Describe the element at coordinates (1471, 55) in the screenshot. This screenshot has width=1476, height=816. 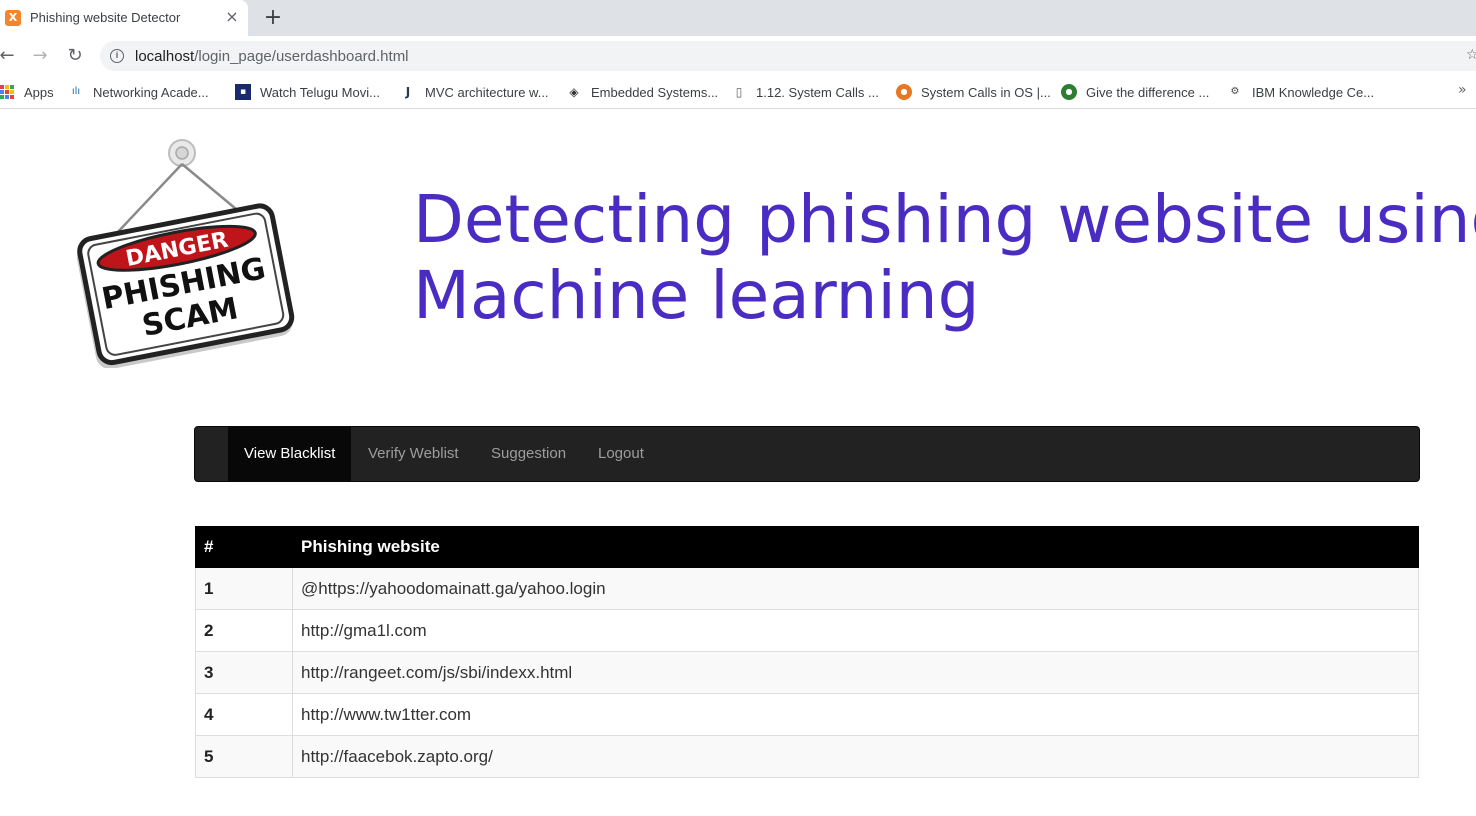
I see `bookmark-star-icon: ☆` at that location.